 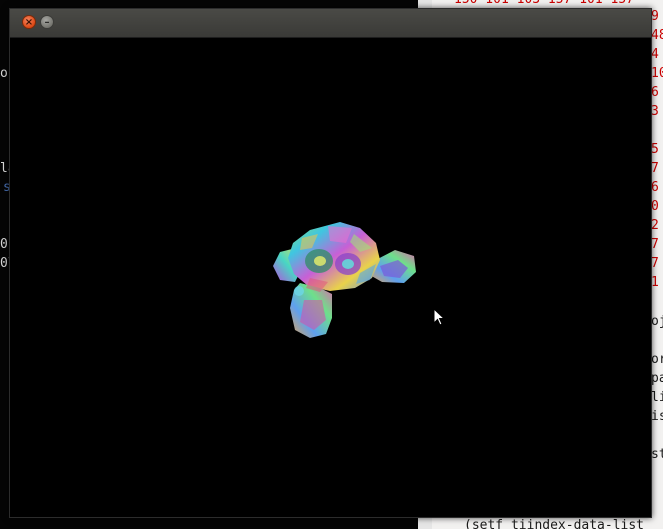 I want to click on bg-left-line: 0, so click(x=4, y=244).